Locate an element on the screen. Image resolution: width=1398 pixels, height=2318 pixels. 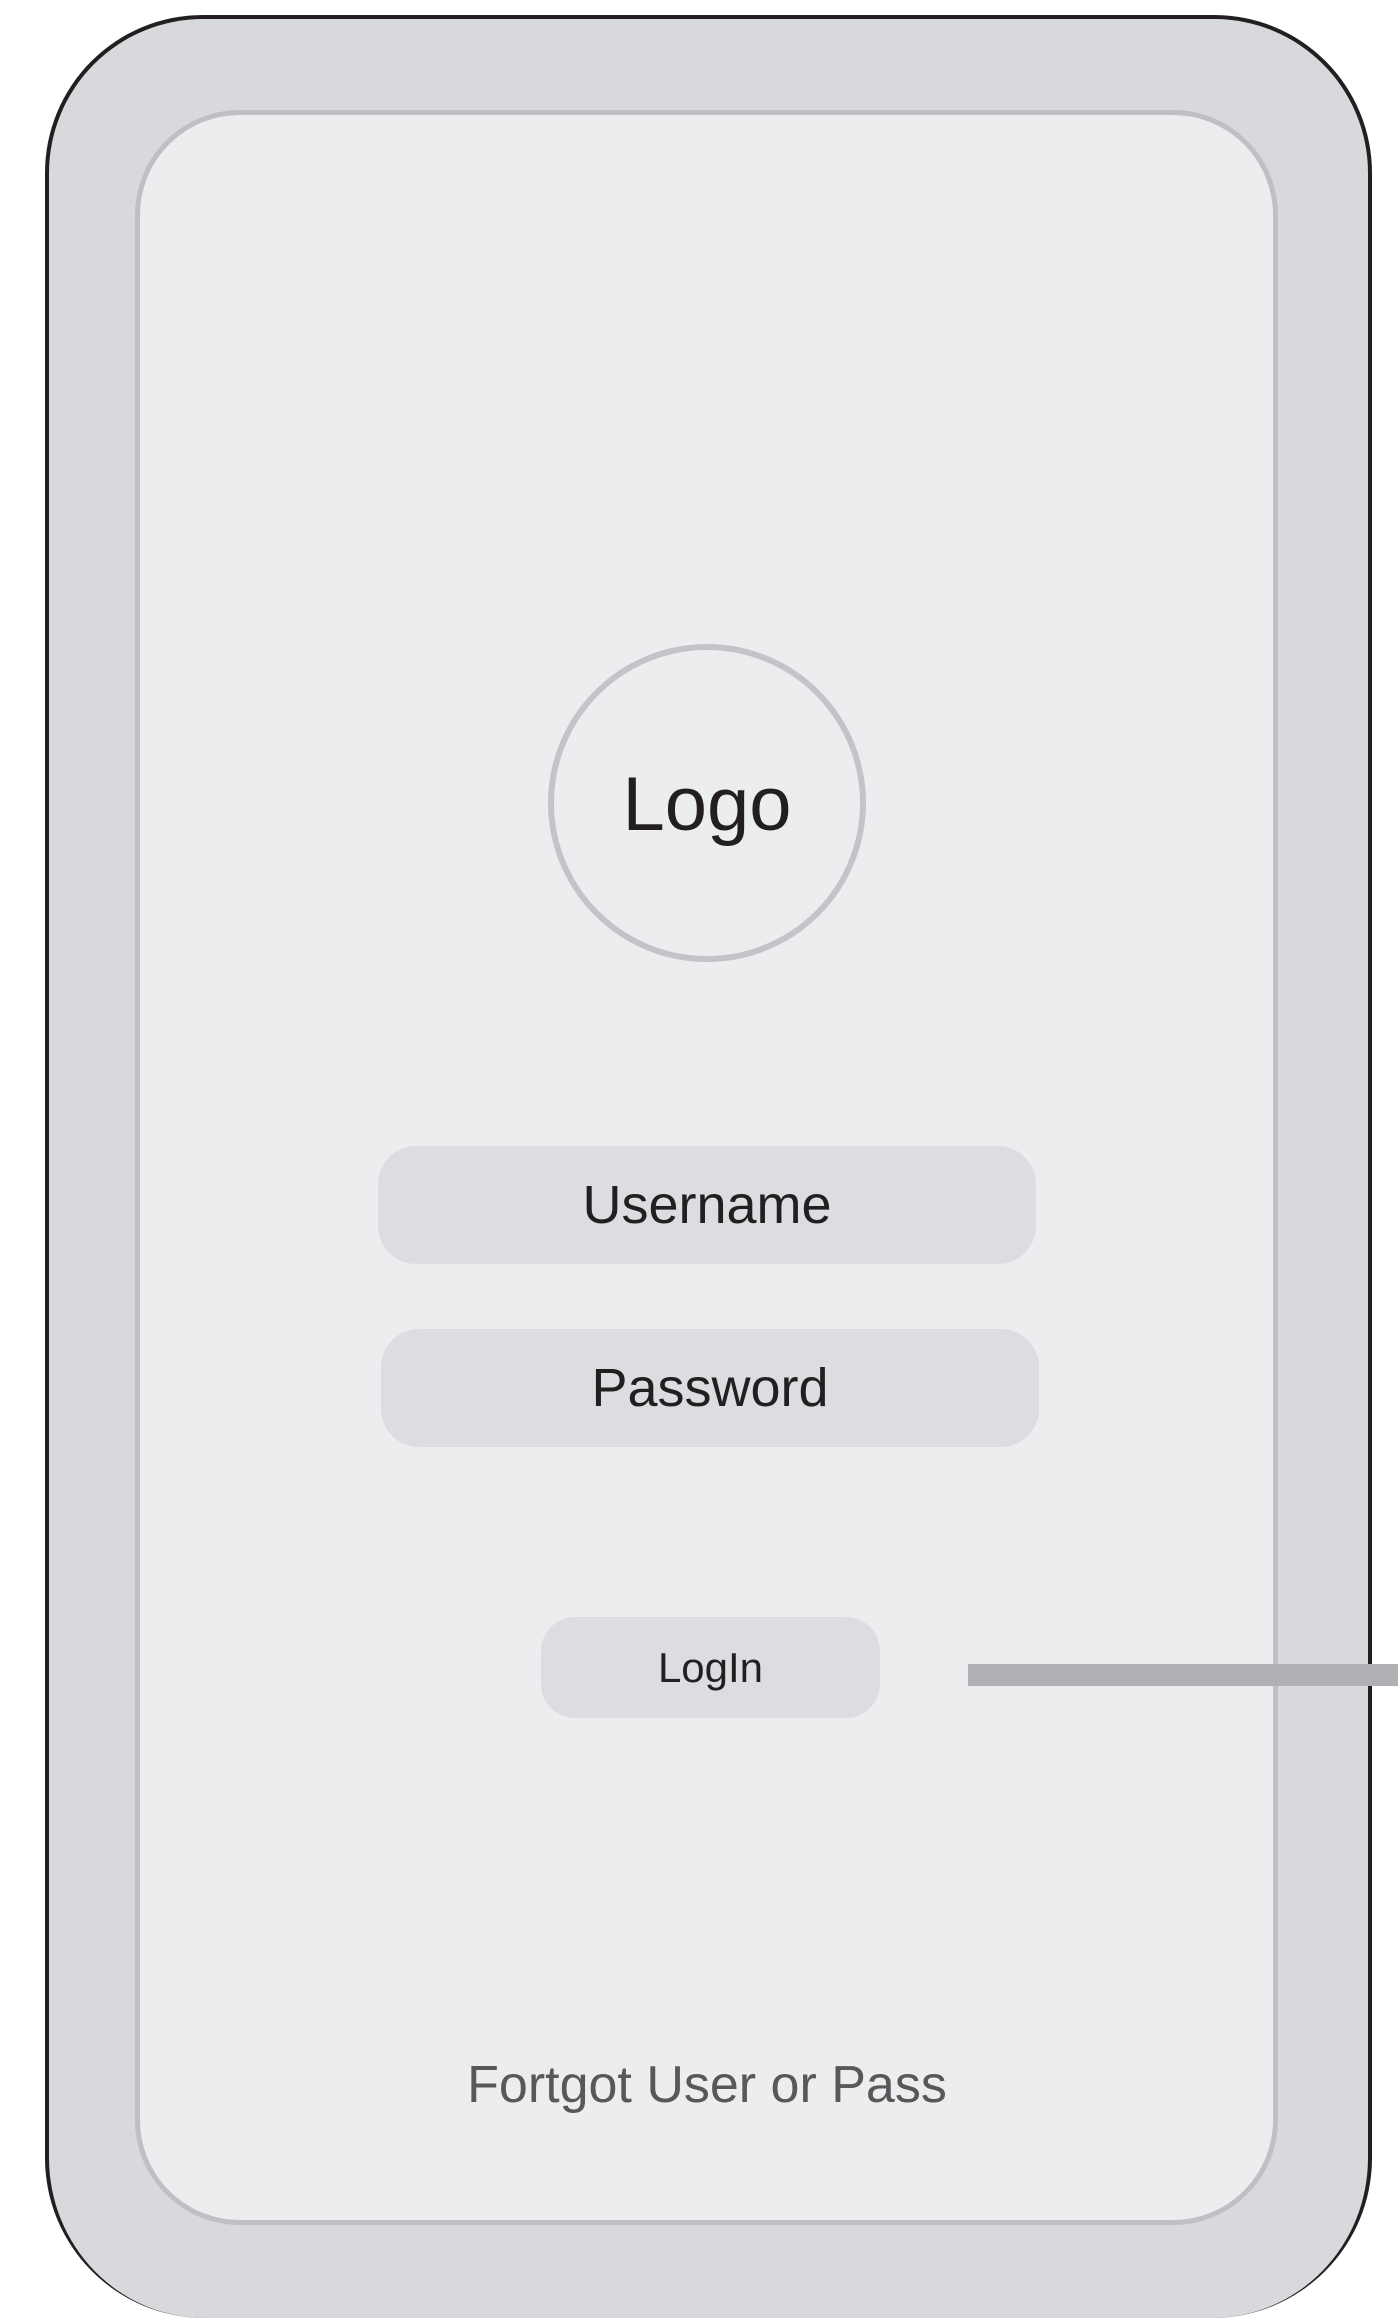
login-button-label: LogIn is located at coordinates (710, 1667).